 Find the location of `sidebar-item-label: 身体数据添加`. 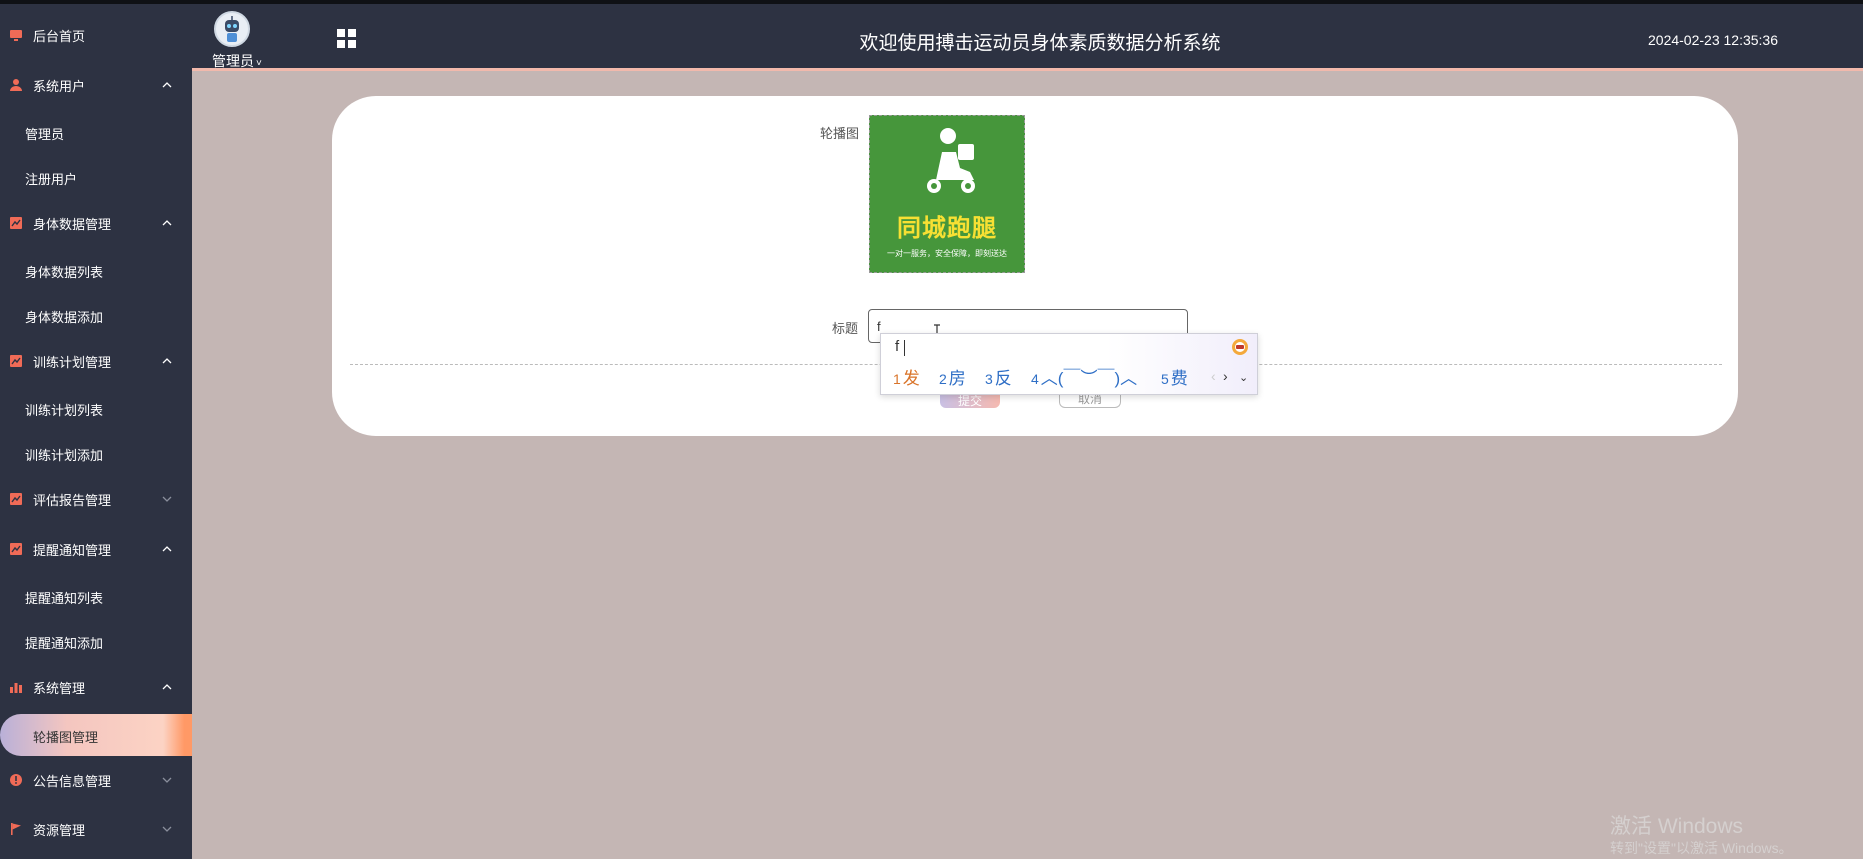

sidebar-item-label: 身体数据添加 is located at coordinates (64, 317).